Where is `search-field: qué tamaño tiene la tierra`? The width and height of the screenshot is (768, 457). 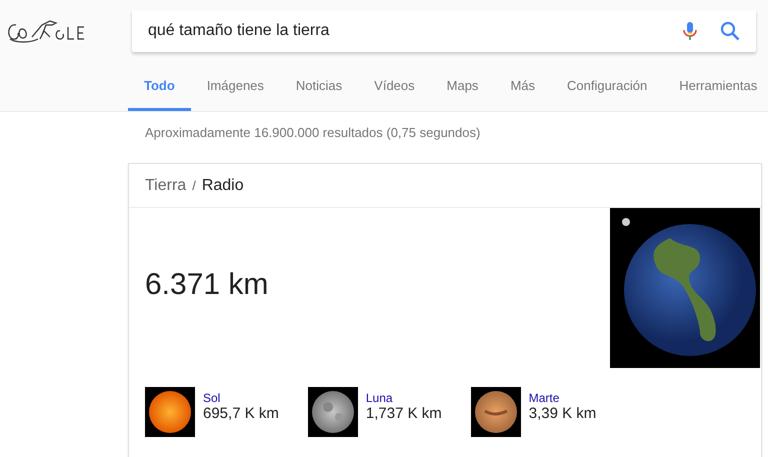 search-field: qué tamaño tiene la tierra is located at coordinates (444, 31).